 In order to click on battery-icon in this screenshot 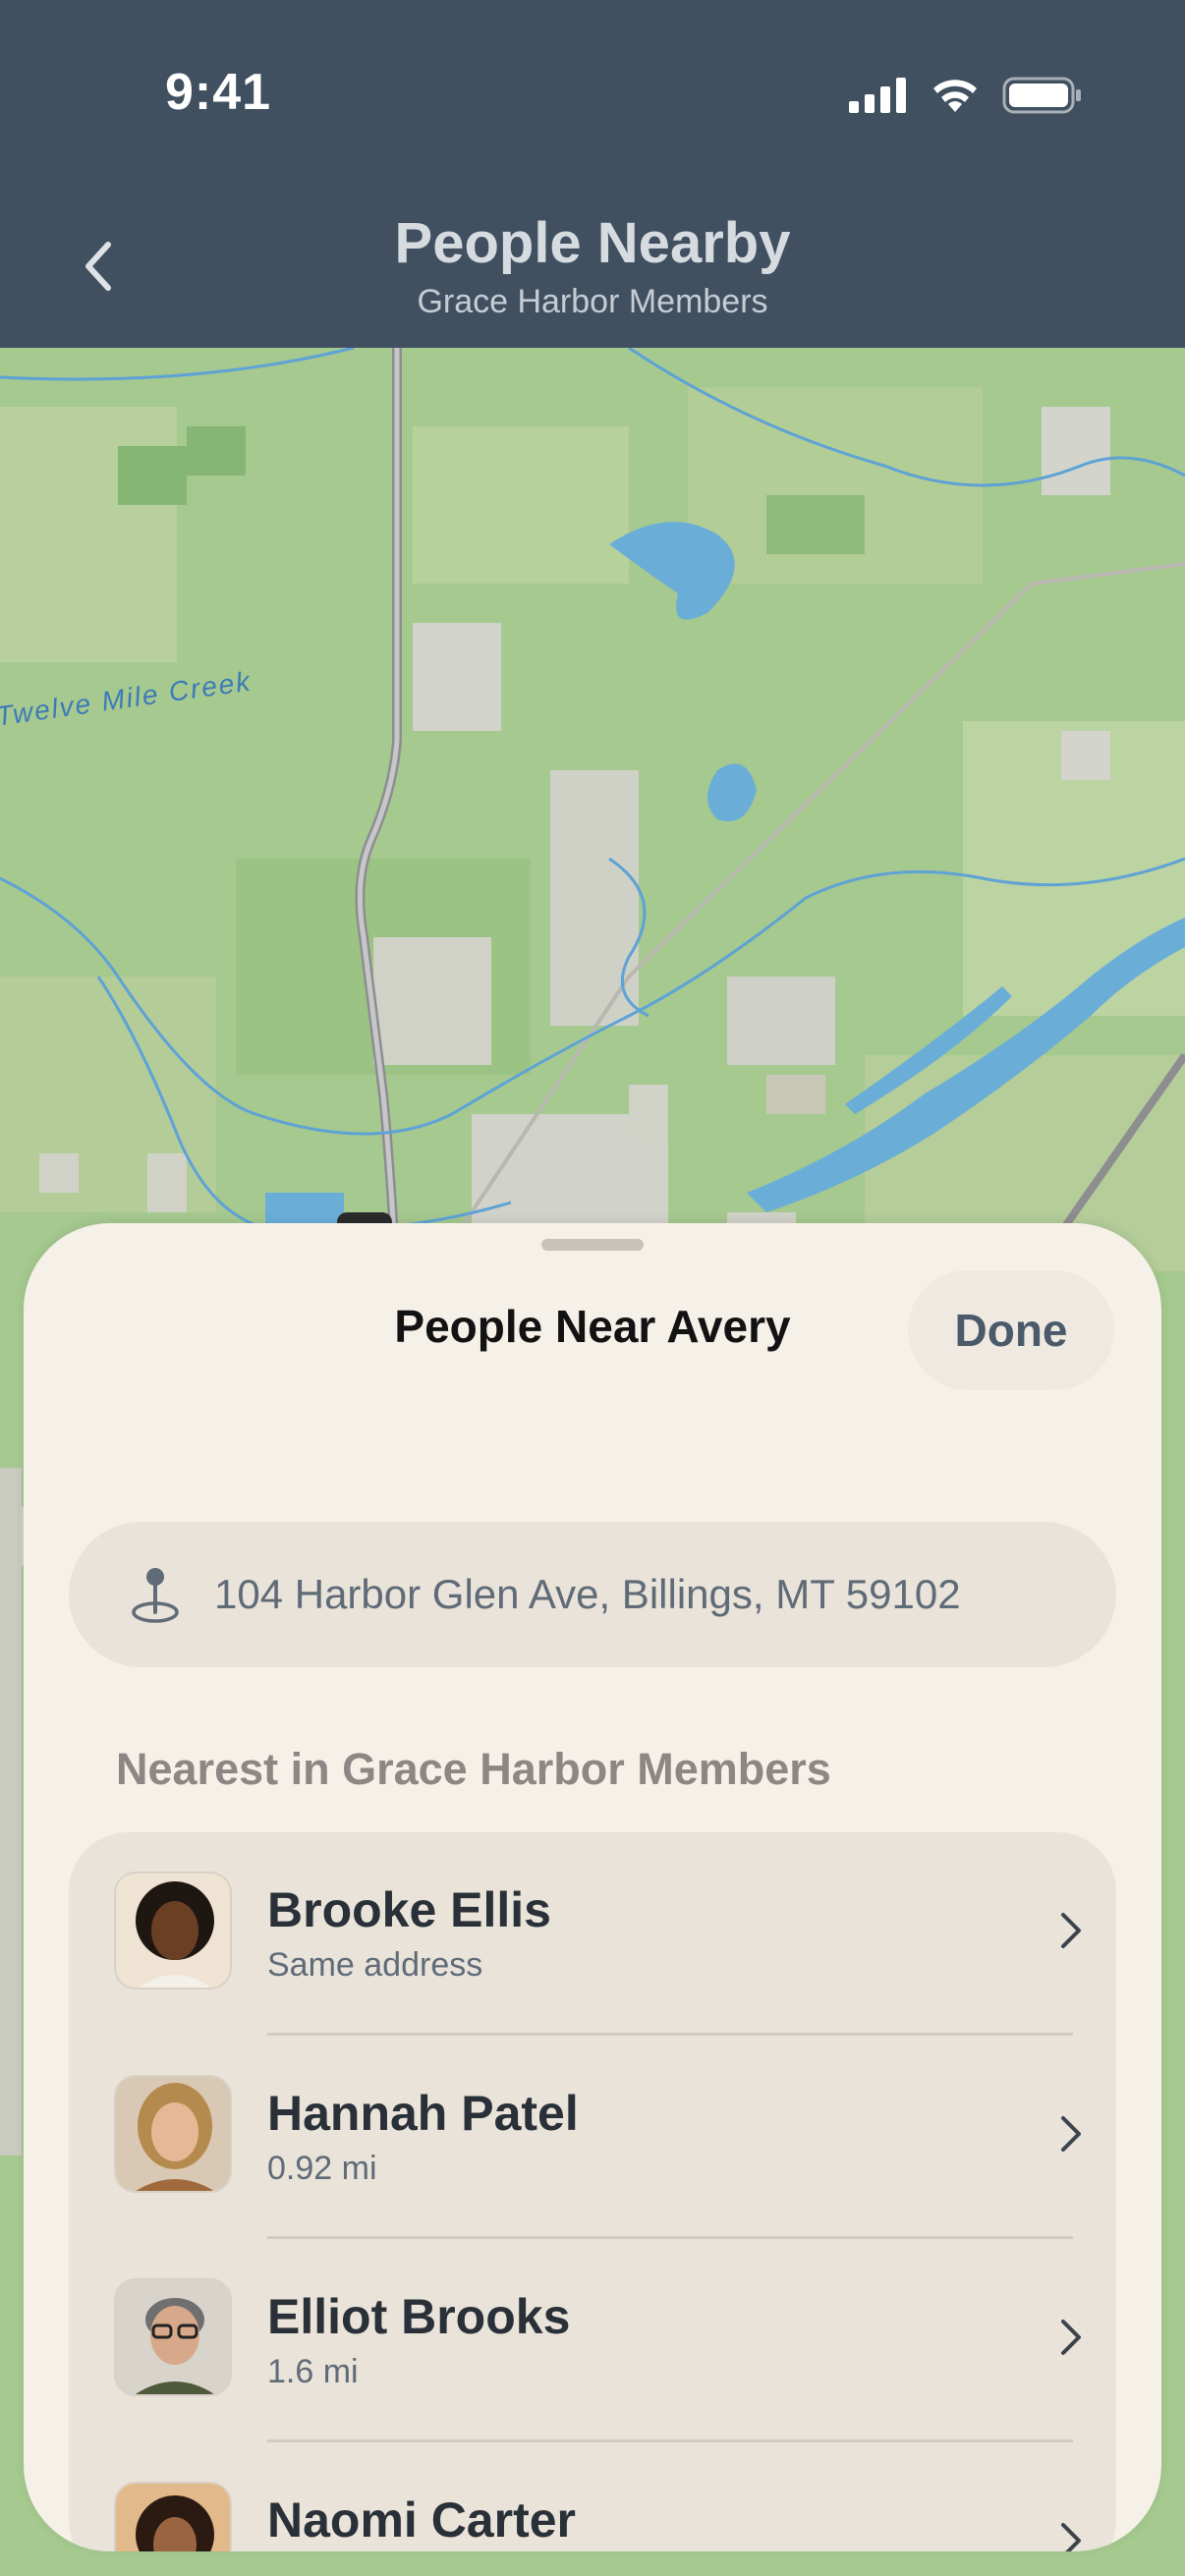, I will do `click(1041, 95)`.